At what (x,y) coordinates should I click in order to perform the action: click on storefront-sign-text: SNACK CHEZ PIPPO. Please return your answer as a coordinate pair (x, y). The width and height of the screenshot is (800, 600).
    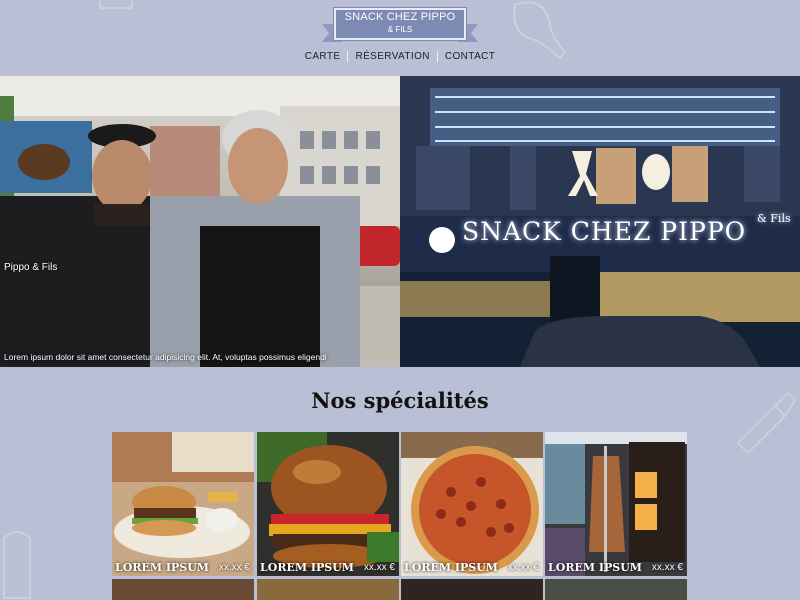
    Looking at the image, I should click on (604, 231).